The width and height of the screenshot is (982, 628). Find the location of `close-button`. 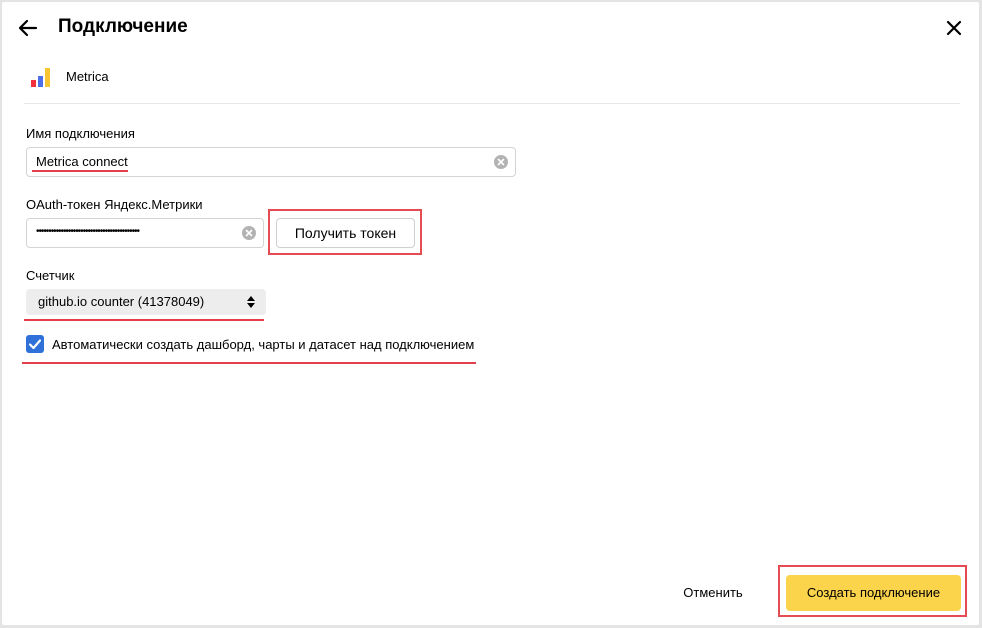

close-button is located at coordinates (954, 28).